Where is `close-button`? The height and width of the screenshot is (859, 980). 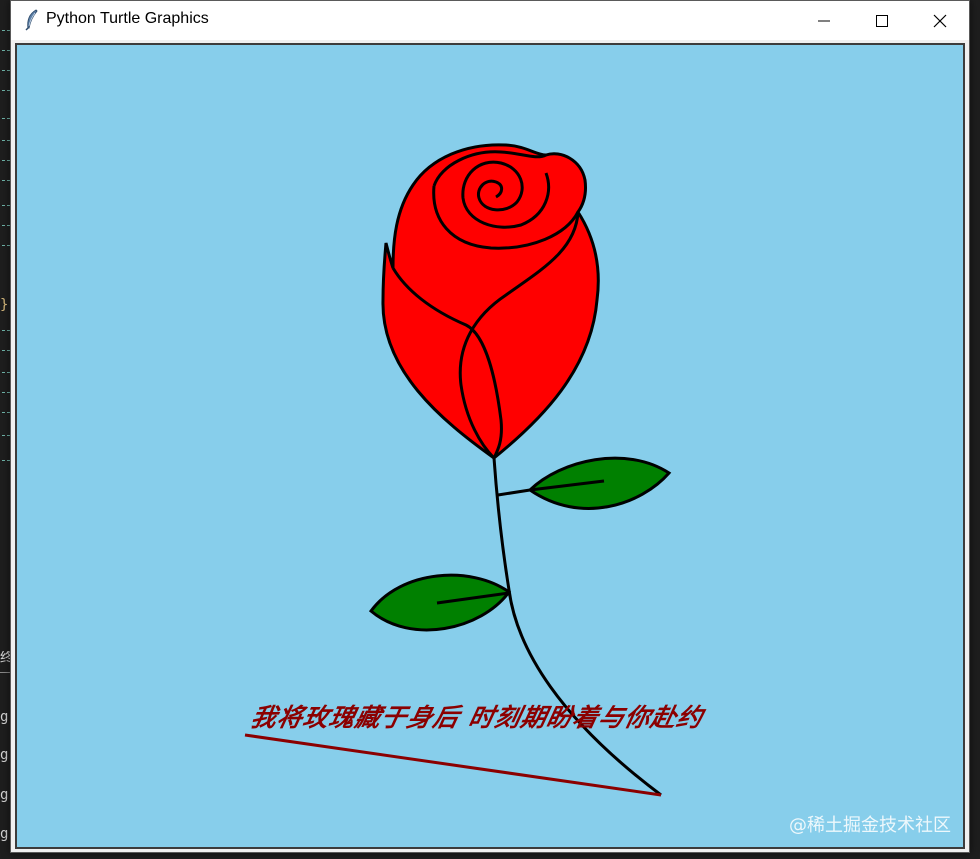
close-button is located at coordinates (940, 20).